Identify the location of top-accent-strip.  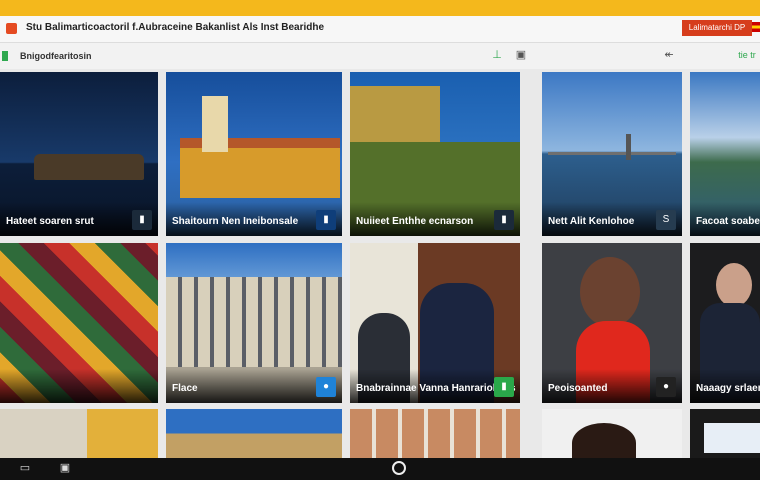
(380, 8).